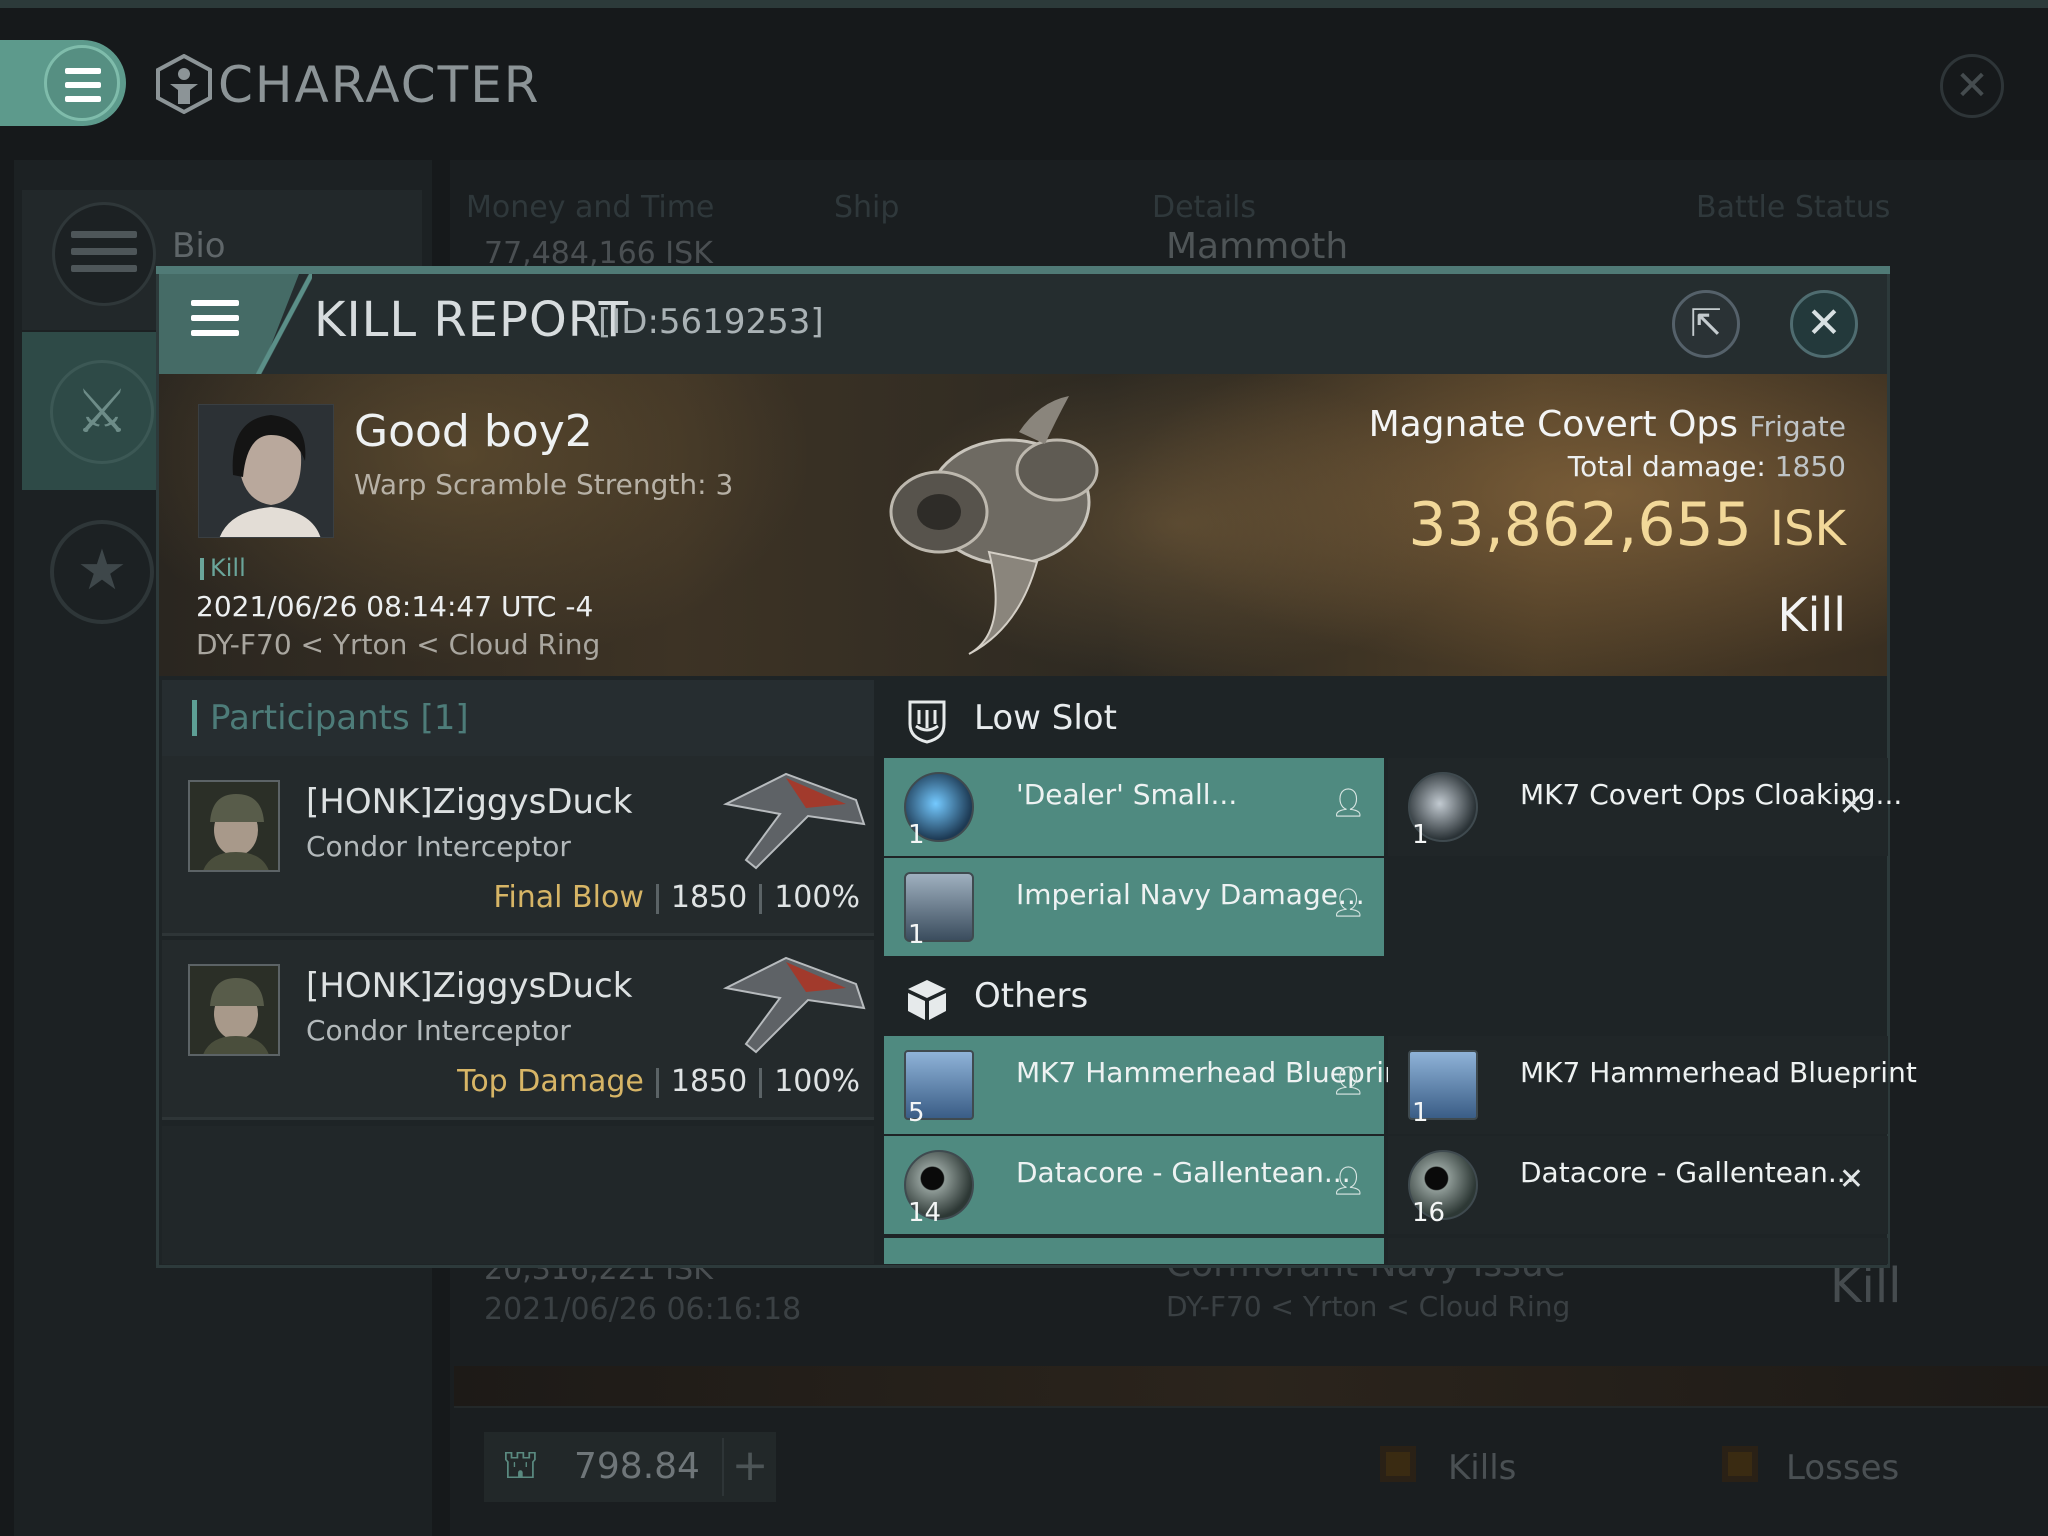  What do you see at coordinates (711, 322) in the screenshot?
I see `report-id: [ID:5619253]` at bounding box center [711, 322].